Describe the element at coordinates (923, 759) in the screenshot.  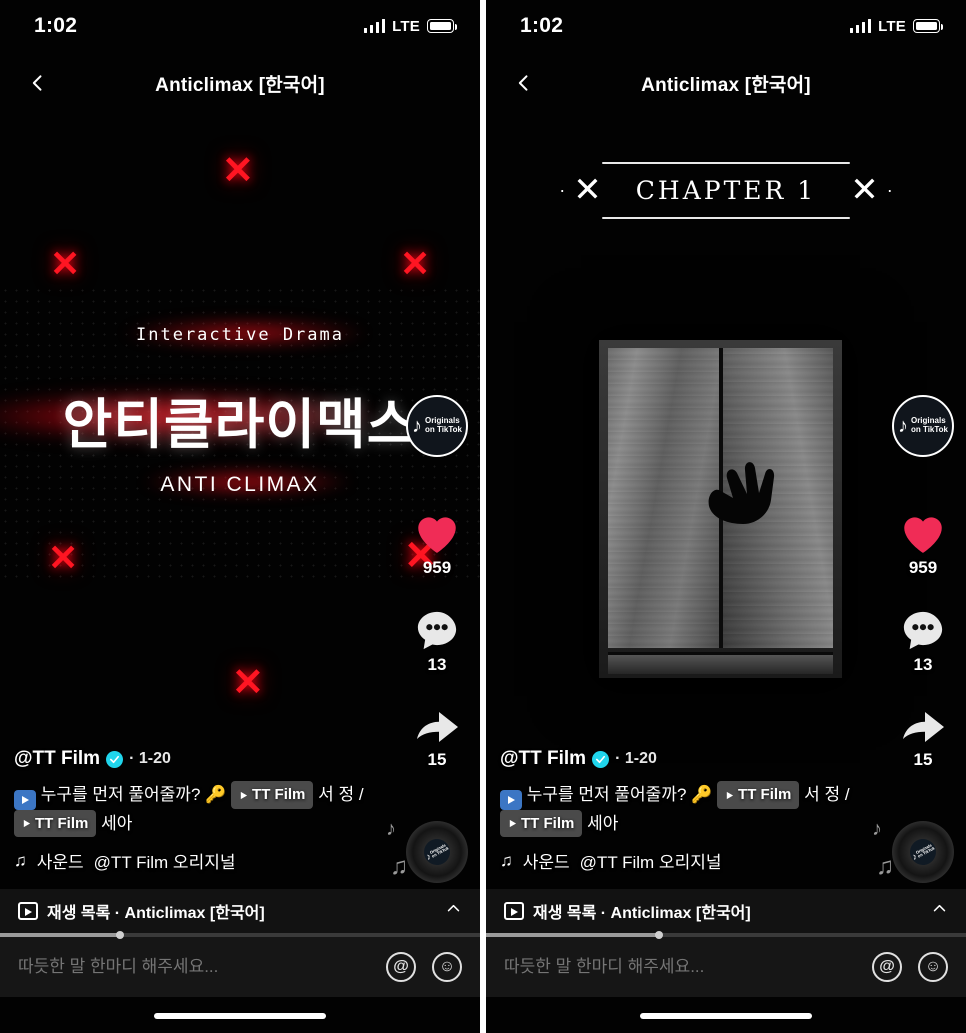
I see `share-count: 15` at that location.